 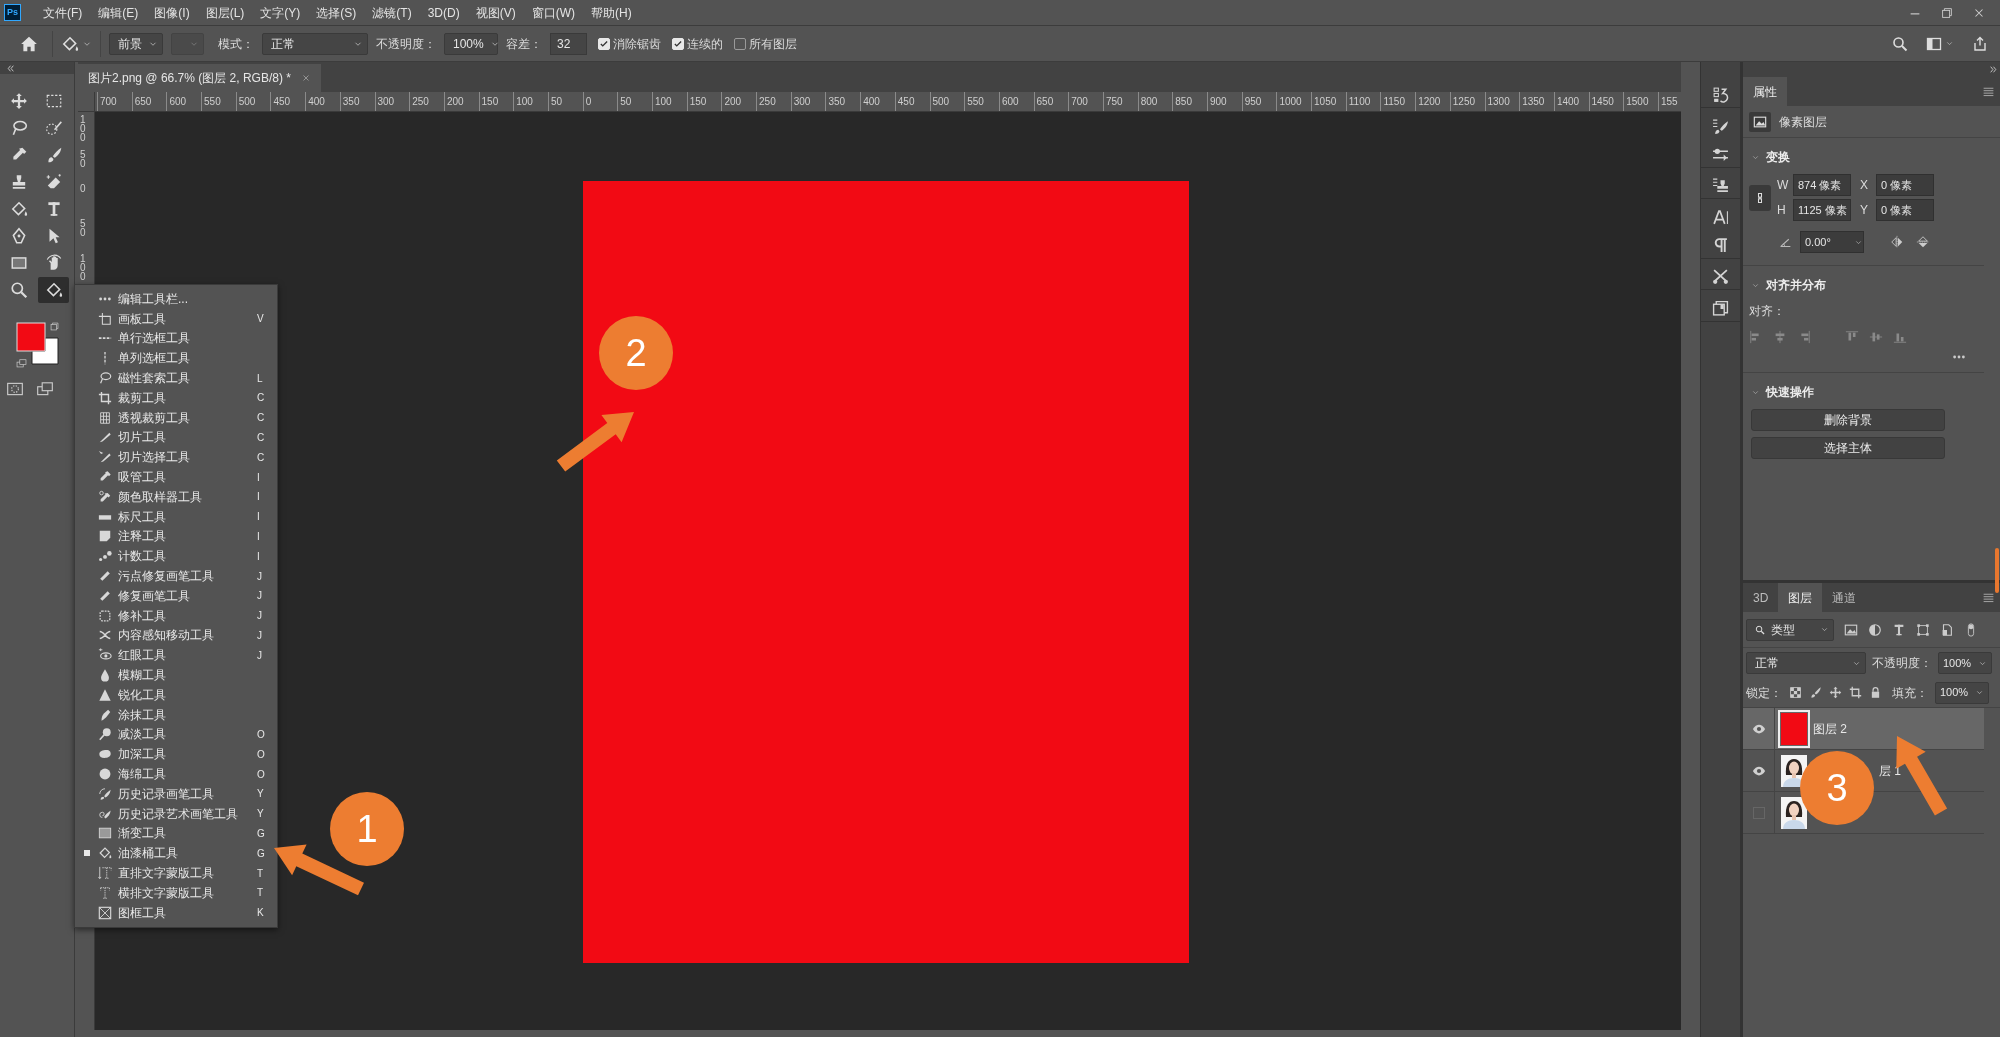 What do you see at coordinates (288, 101) in the screenshot?
I see `ruler-label: 450` at bounding box center [288, 101].